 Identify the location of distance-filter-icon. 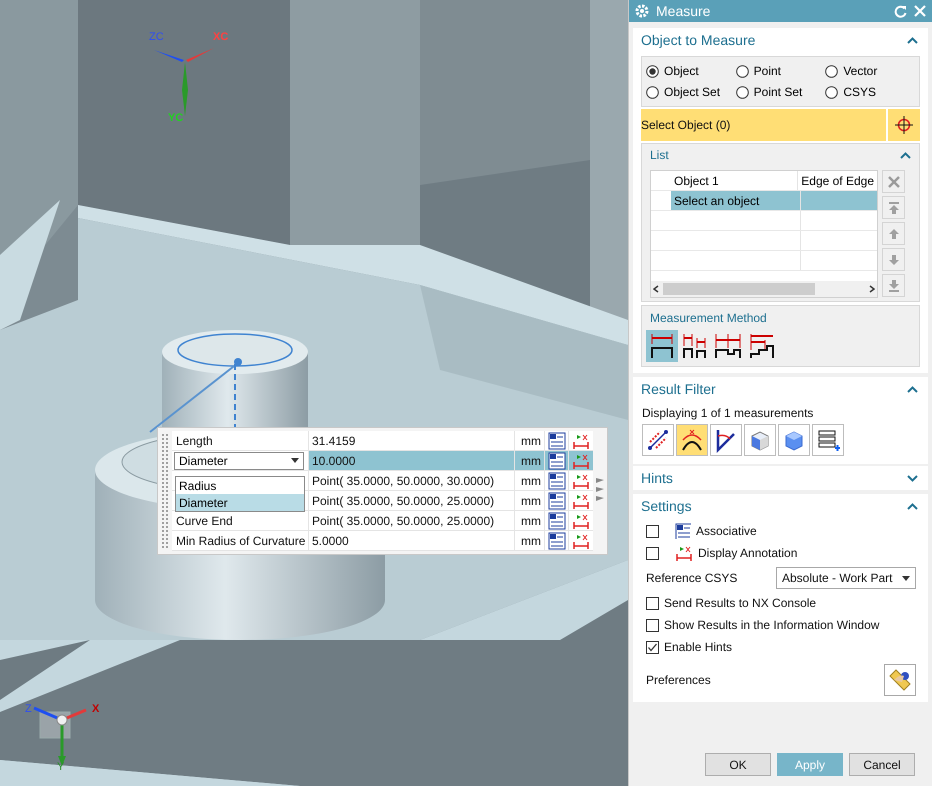
(658, 440).